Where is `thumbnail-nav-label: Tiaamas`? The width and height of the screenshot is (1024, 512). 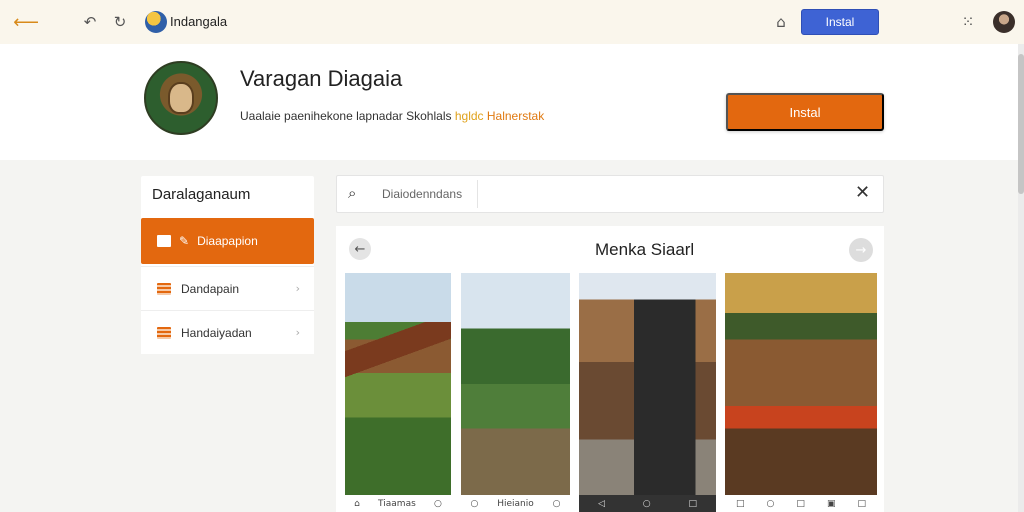 thumbnail-nav-label: Tiaamas is located at coordinates (397, 503).